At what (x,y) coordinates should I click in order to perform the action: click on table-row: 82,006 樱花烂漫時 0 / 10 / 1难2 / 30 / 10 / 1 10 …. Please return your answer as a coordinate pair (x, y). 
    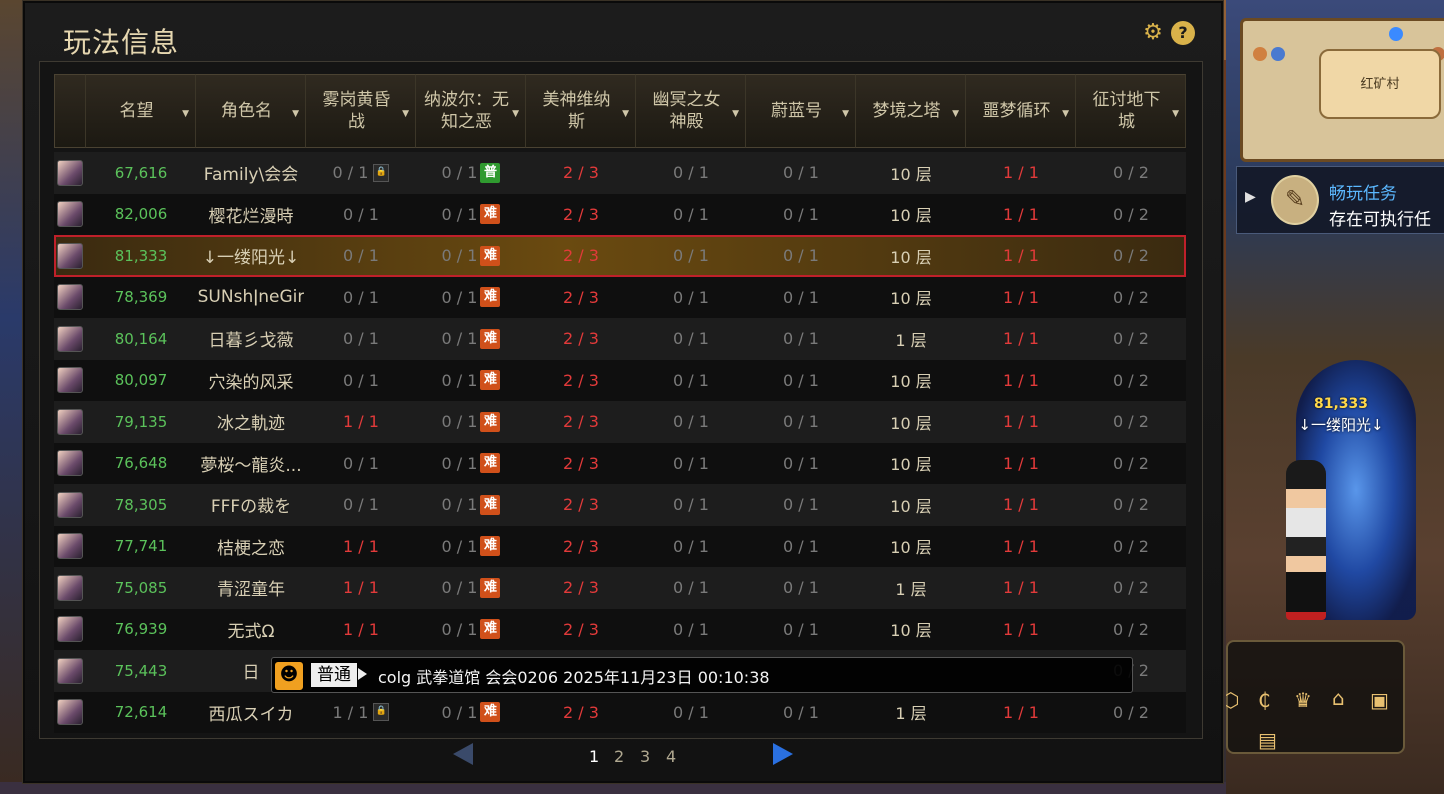
    Looking at the image, I should click on (620, 214).